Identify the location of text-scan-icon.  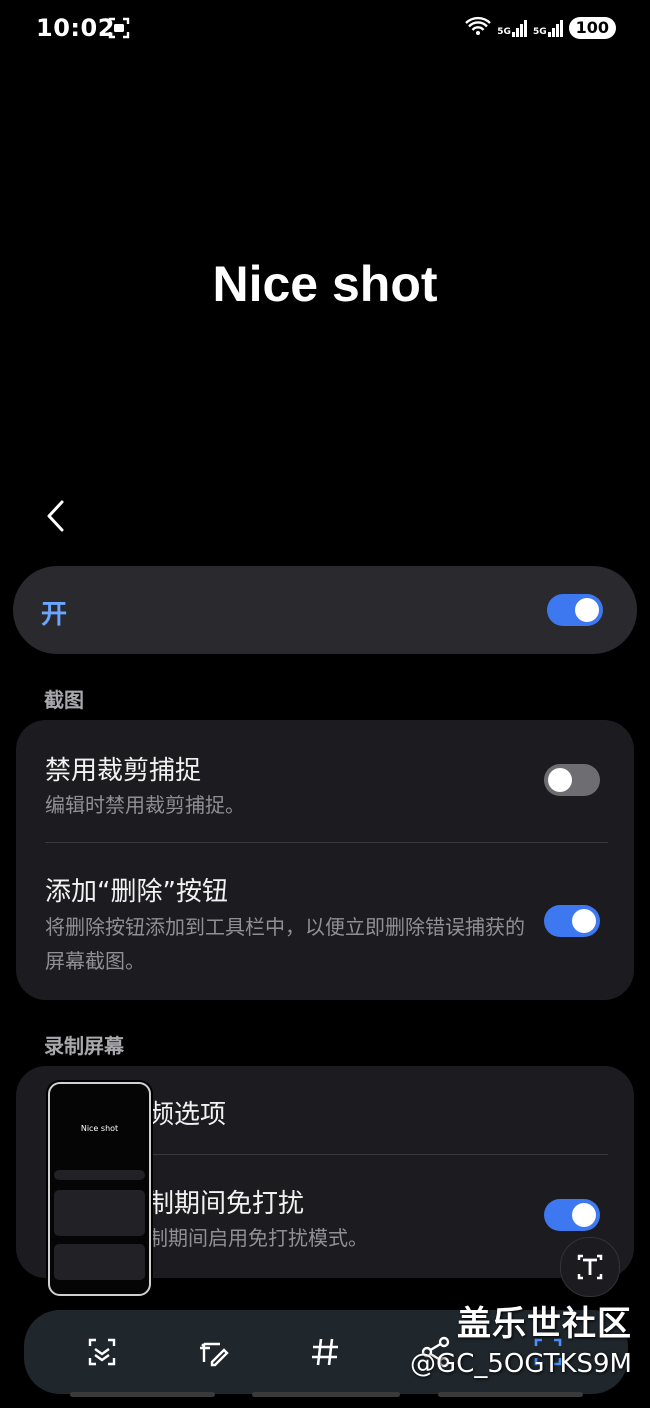
(590, 1267).